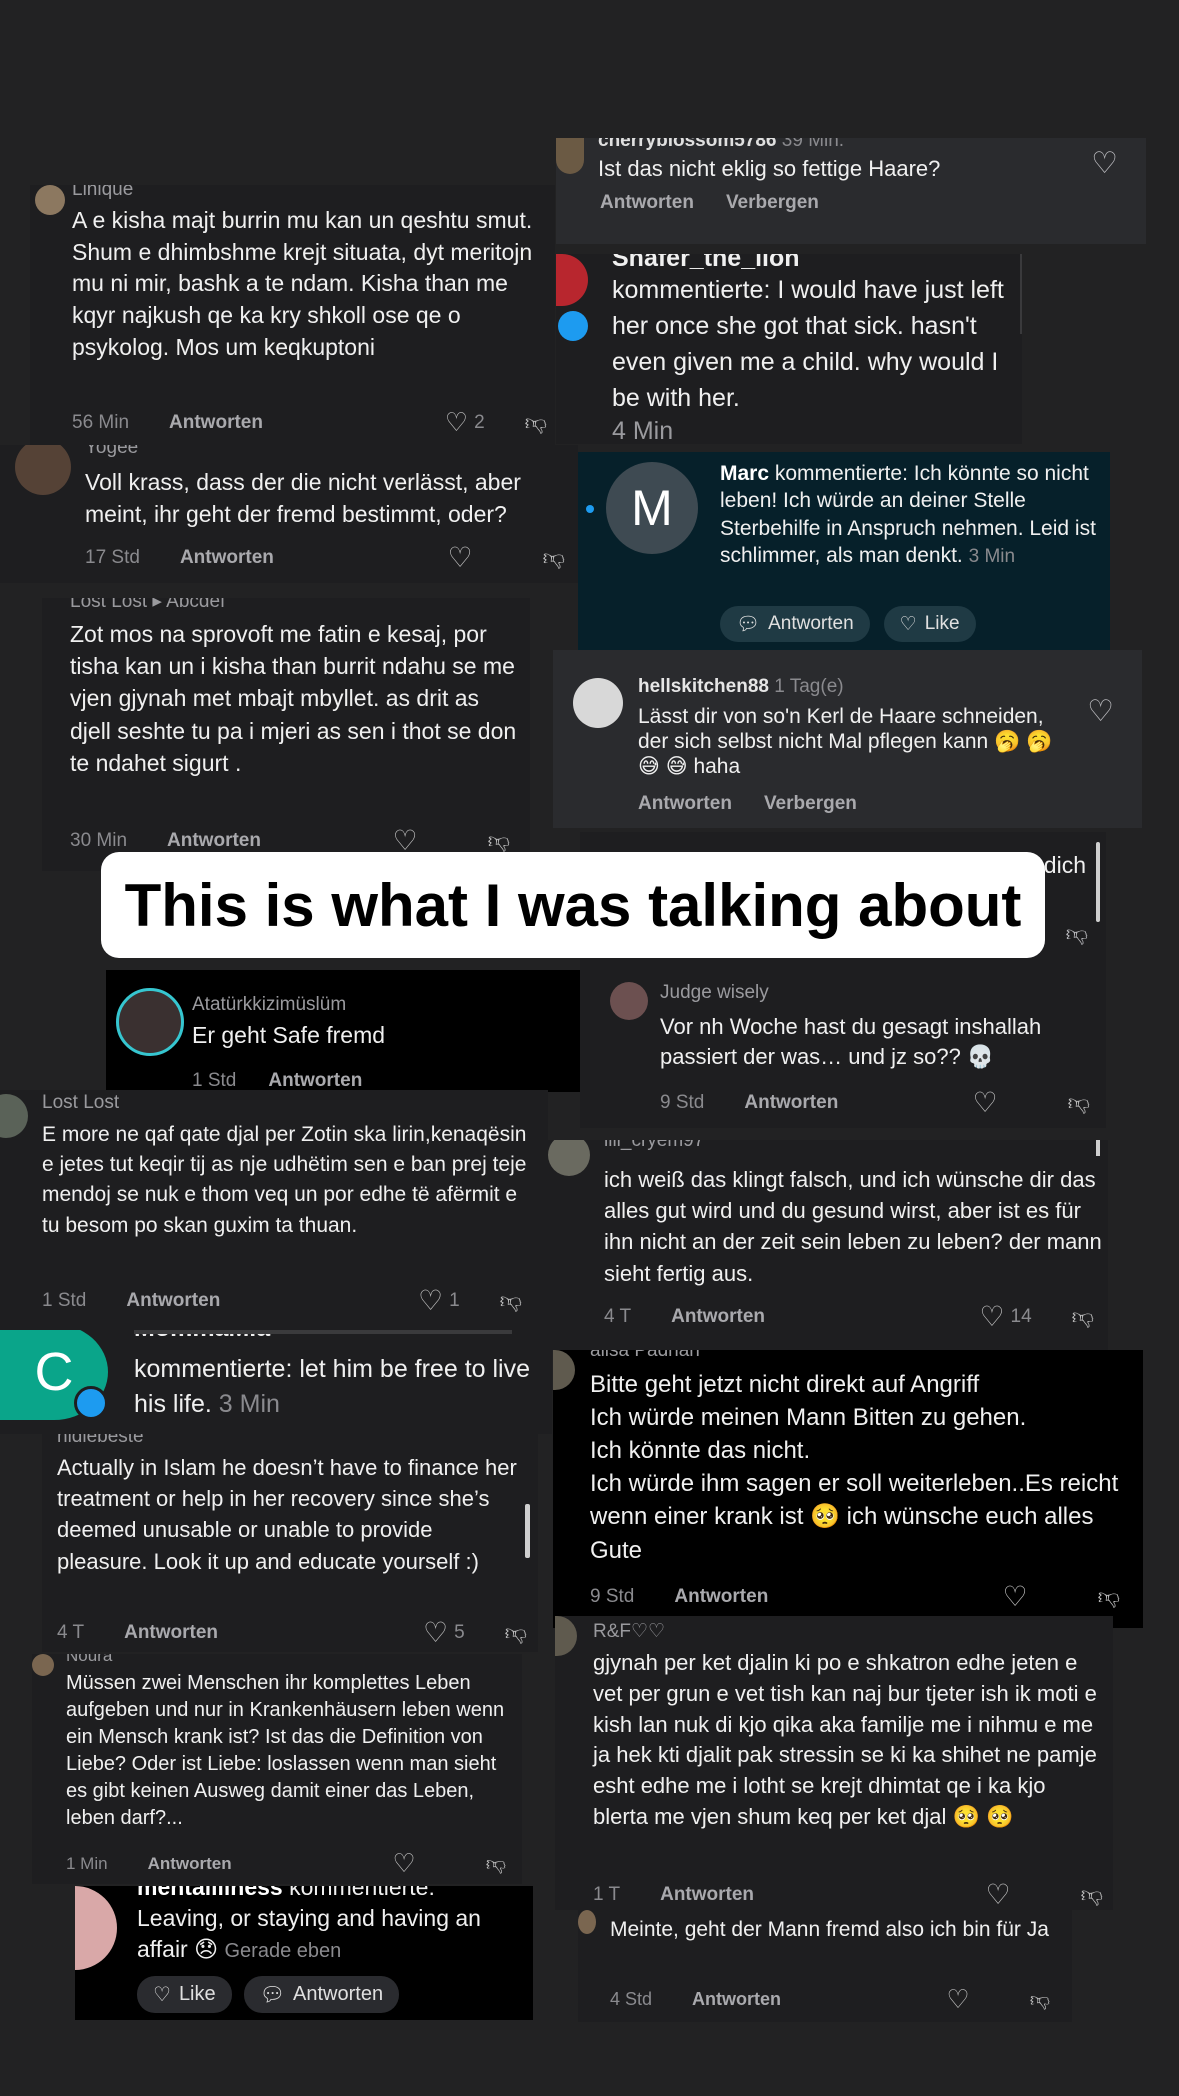  What do you see at coordinates (1064, 865) in the screenshot?
I see `comment-text: dich` at bounding box center [1064, 865].